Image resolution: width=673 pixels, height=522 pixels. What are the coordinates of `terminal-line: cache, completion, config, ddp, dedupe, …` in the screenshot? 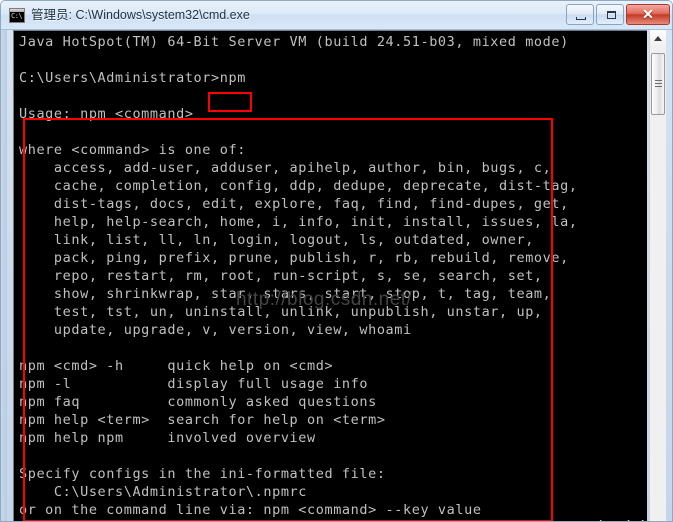 It's located at (298, 186).